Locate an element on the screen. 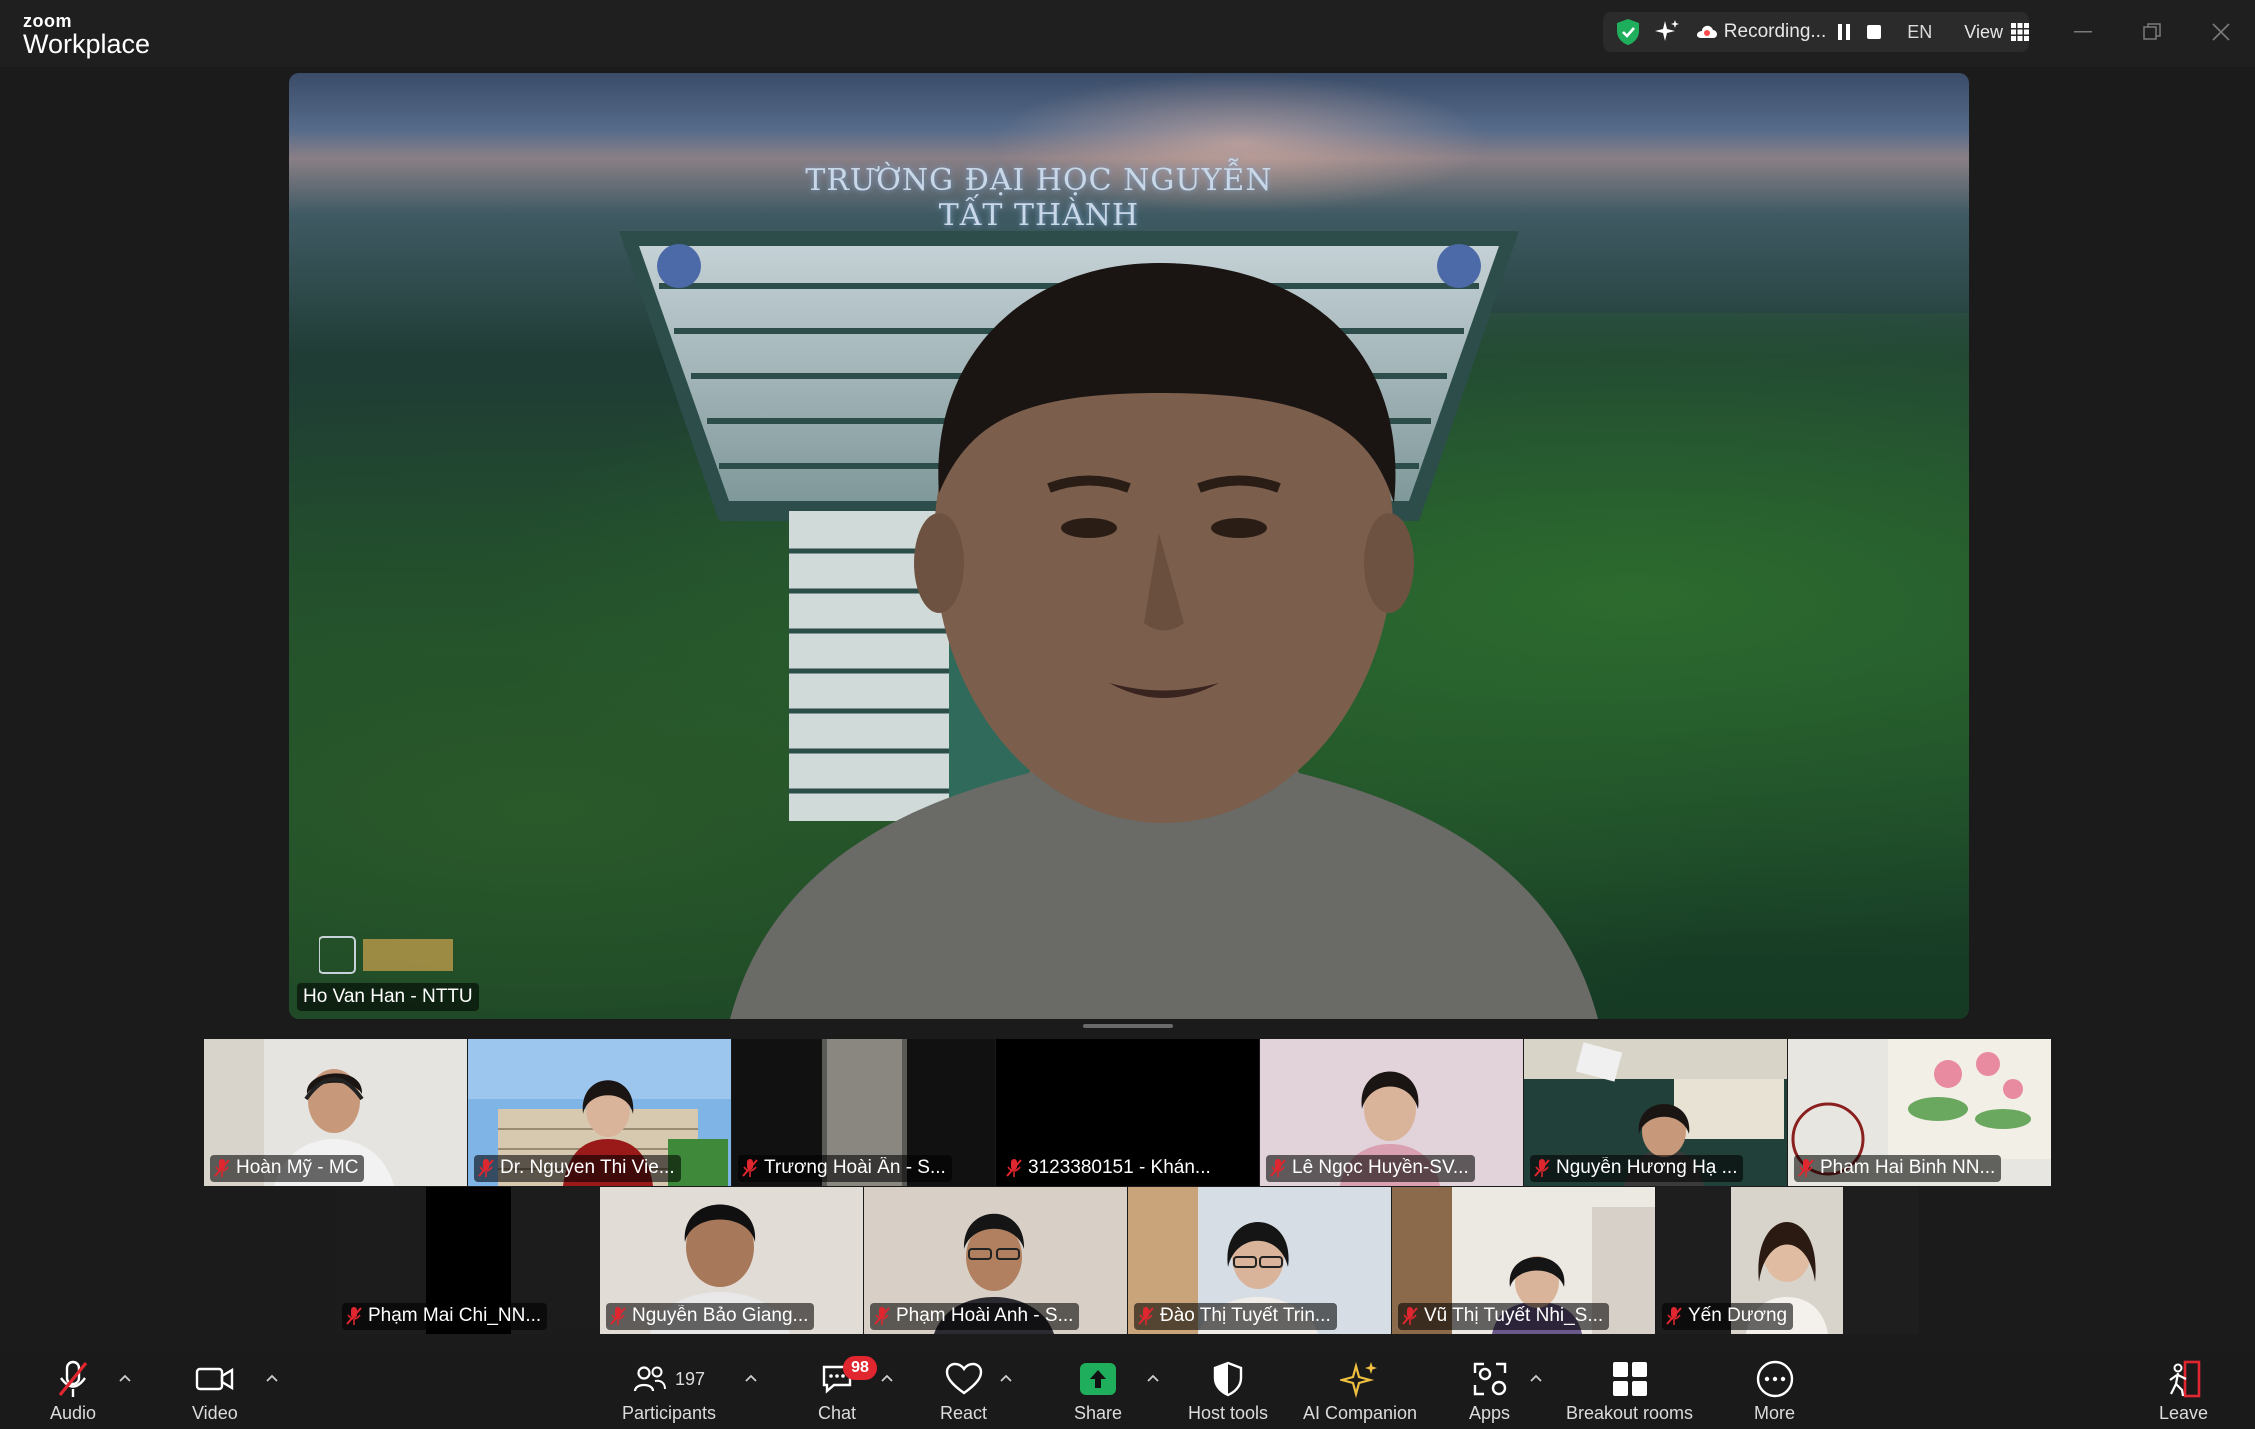 The width and height of the screenshot is (2255, 1429). breakout-rooms-button: Breakout rooms is located at coordinates (1629, 1390).